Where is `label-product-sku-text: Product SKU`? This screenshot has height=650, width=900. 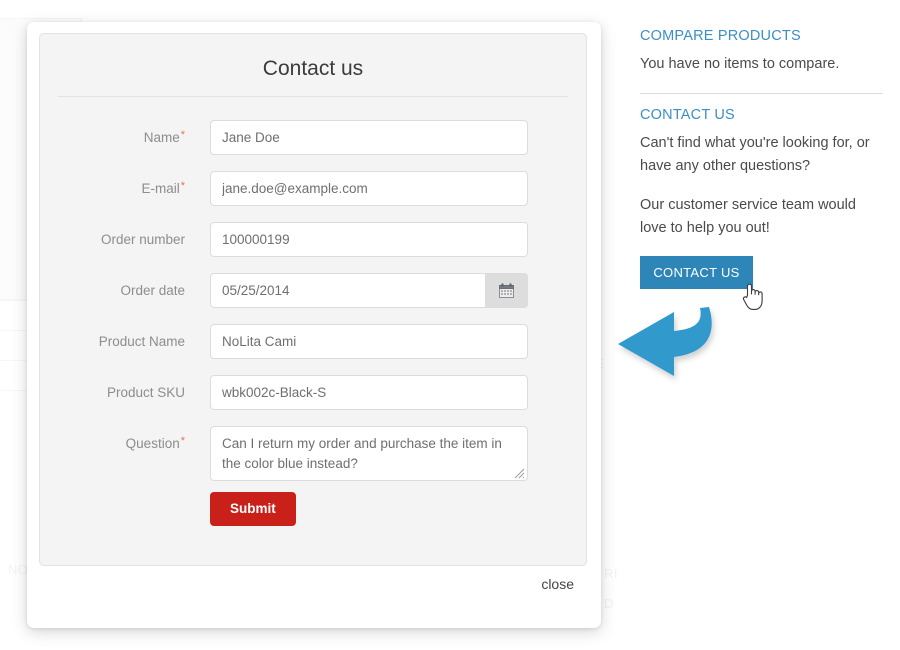 label-product-sku-text: Product SKU is located at coordinates (145, 392).